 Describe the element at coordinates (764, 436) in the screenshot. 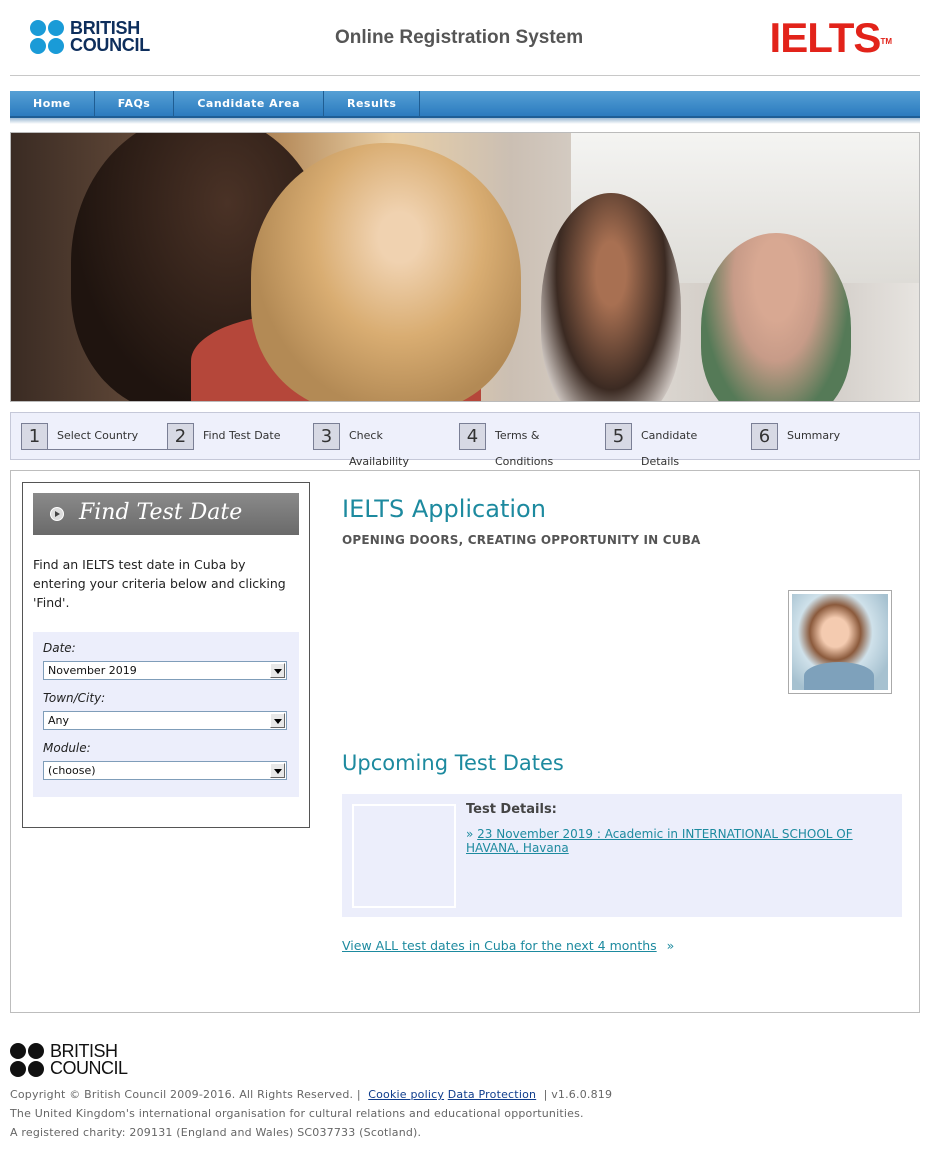

I see `step-number: 6` at that location.